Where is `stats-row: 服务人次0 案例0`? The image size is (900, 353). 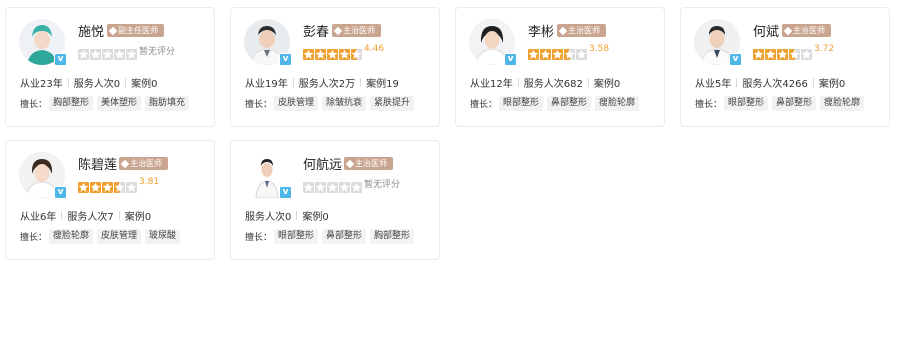 stats-row: 服务人次0 案例0 is located at coordinates (287, 215).